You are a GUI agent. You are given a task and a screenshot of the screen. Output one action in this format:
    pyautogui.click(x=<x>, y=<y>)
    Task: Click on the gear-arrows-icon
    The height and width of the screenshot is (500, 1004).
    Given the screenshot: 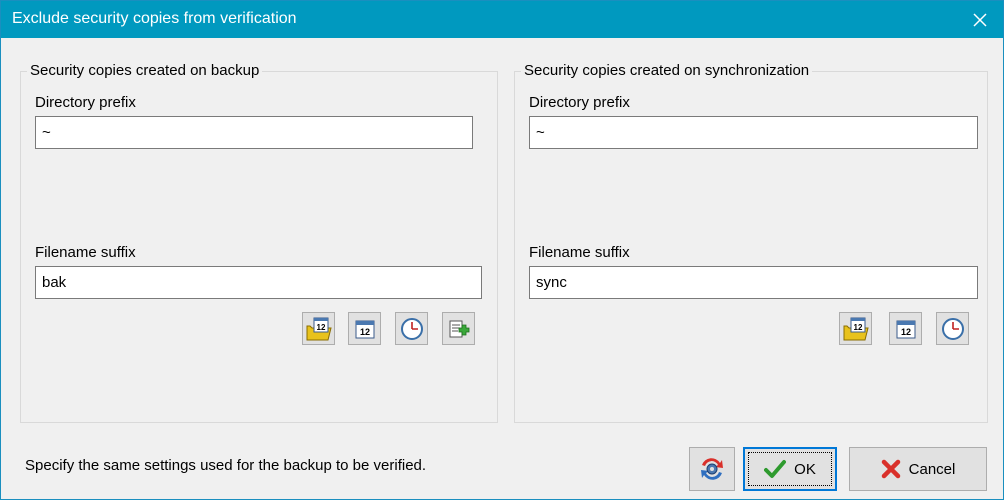 What is the action you would take?
    pyautogui.click(x=712, y=469)
    